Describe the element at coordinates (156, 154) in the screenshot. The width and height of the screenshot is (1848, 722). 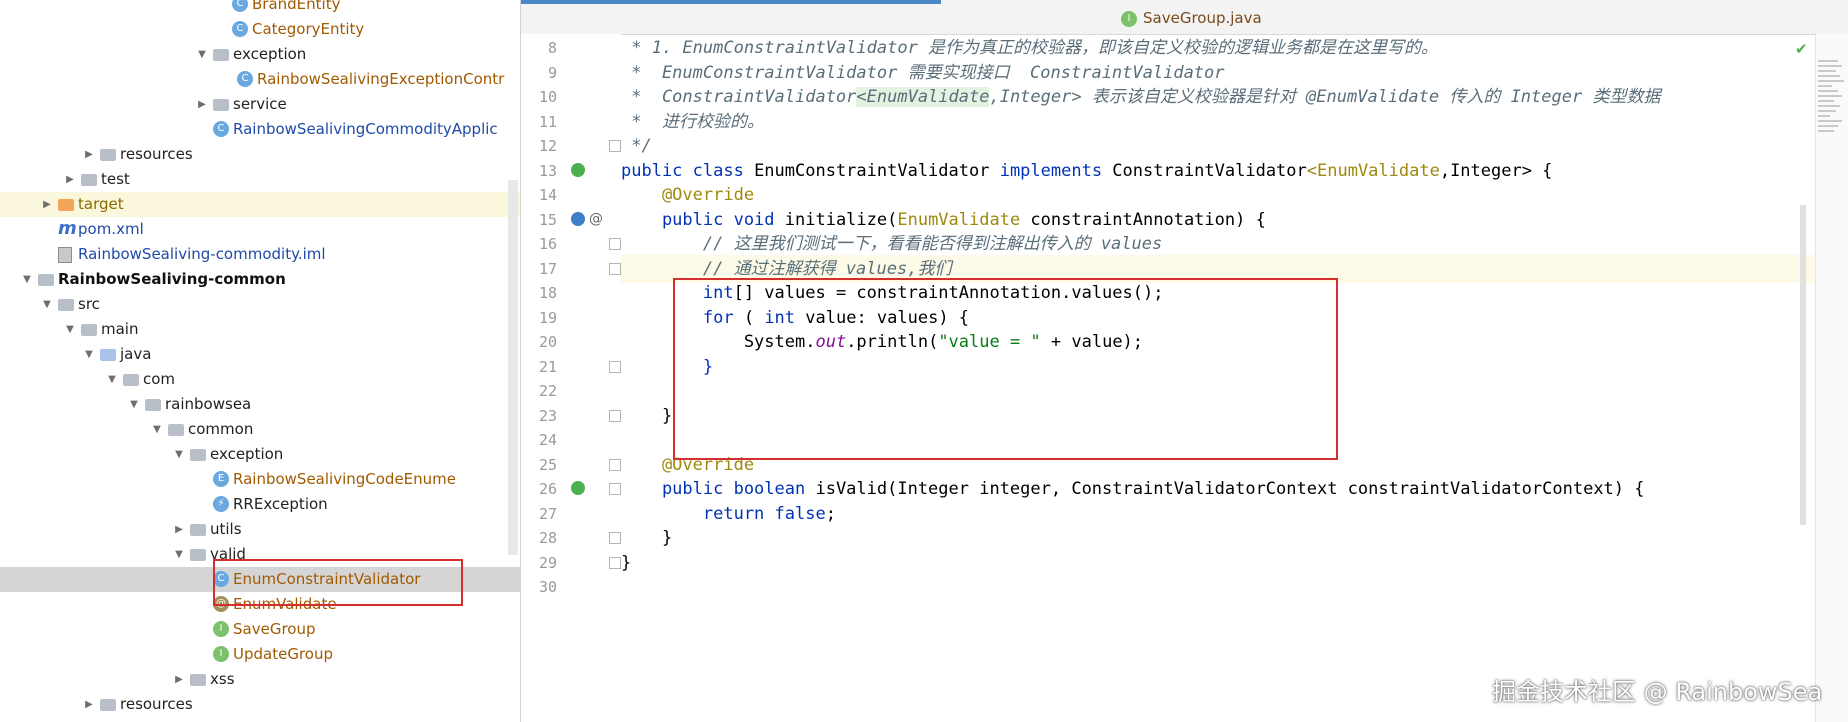
I see `tree-item-label: resources` at that location.